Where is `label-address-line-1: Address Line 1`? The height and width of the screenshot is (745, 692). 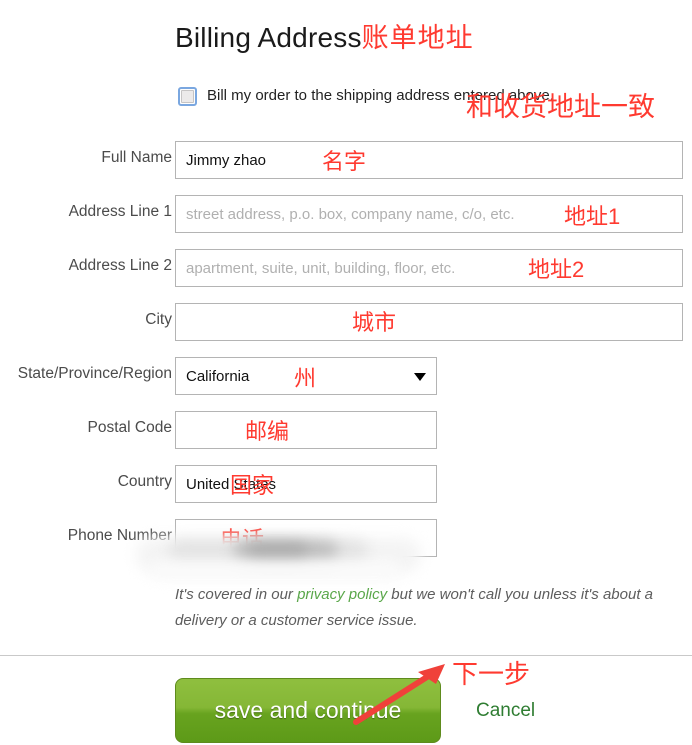
label-address-line-1: Address Line 1 is located at coordinates (120, 211).